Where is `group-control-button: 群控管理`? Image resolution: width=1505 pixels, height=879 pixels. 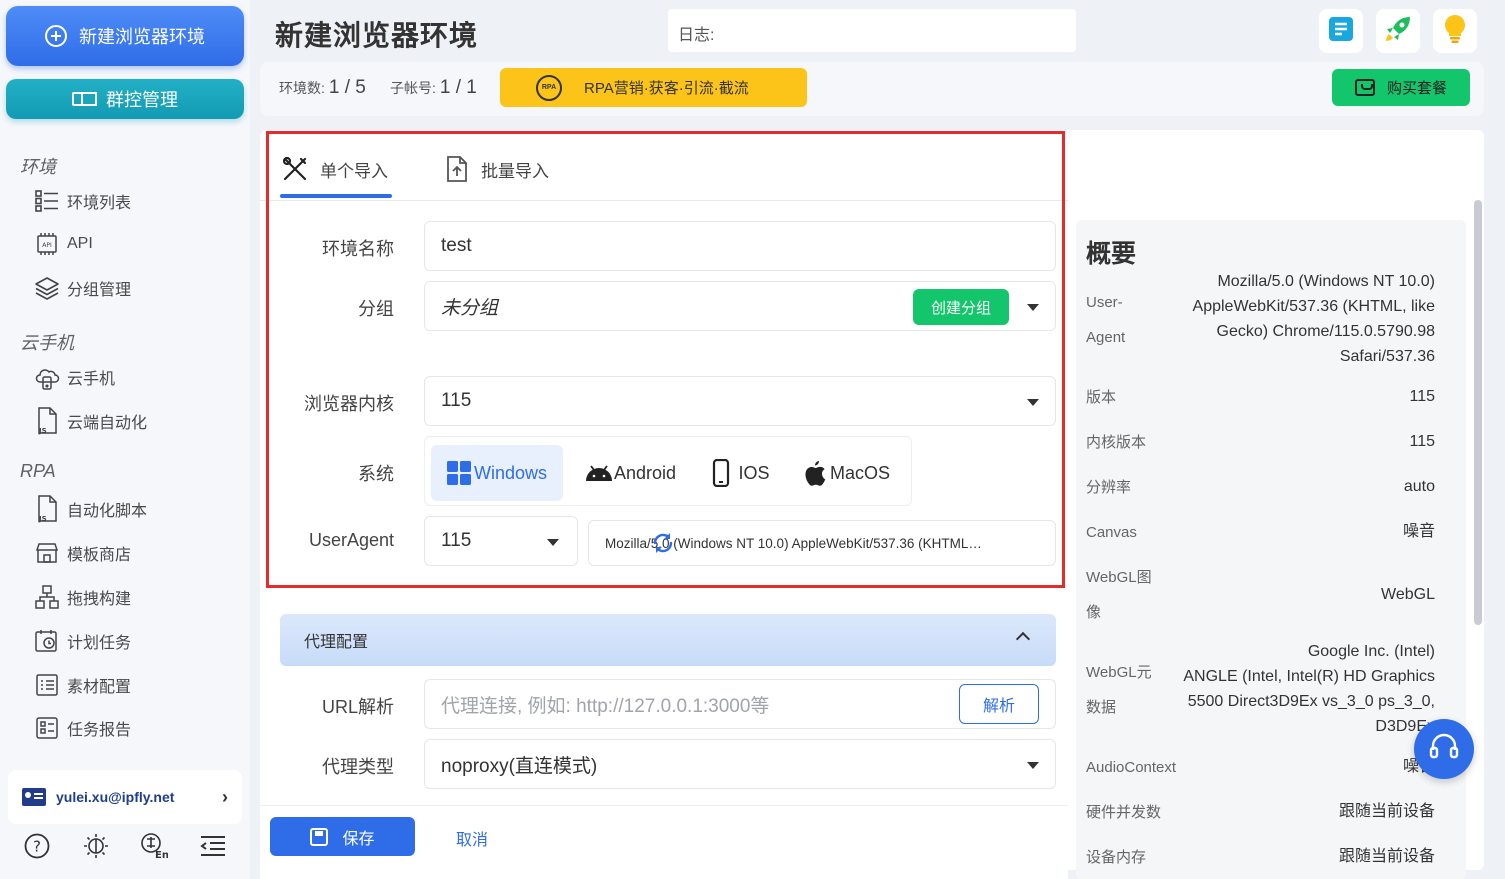 group-control-button: 群控管理 is located at coordinates (125, 99).